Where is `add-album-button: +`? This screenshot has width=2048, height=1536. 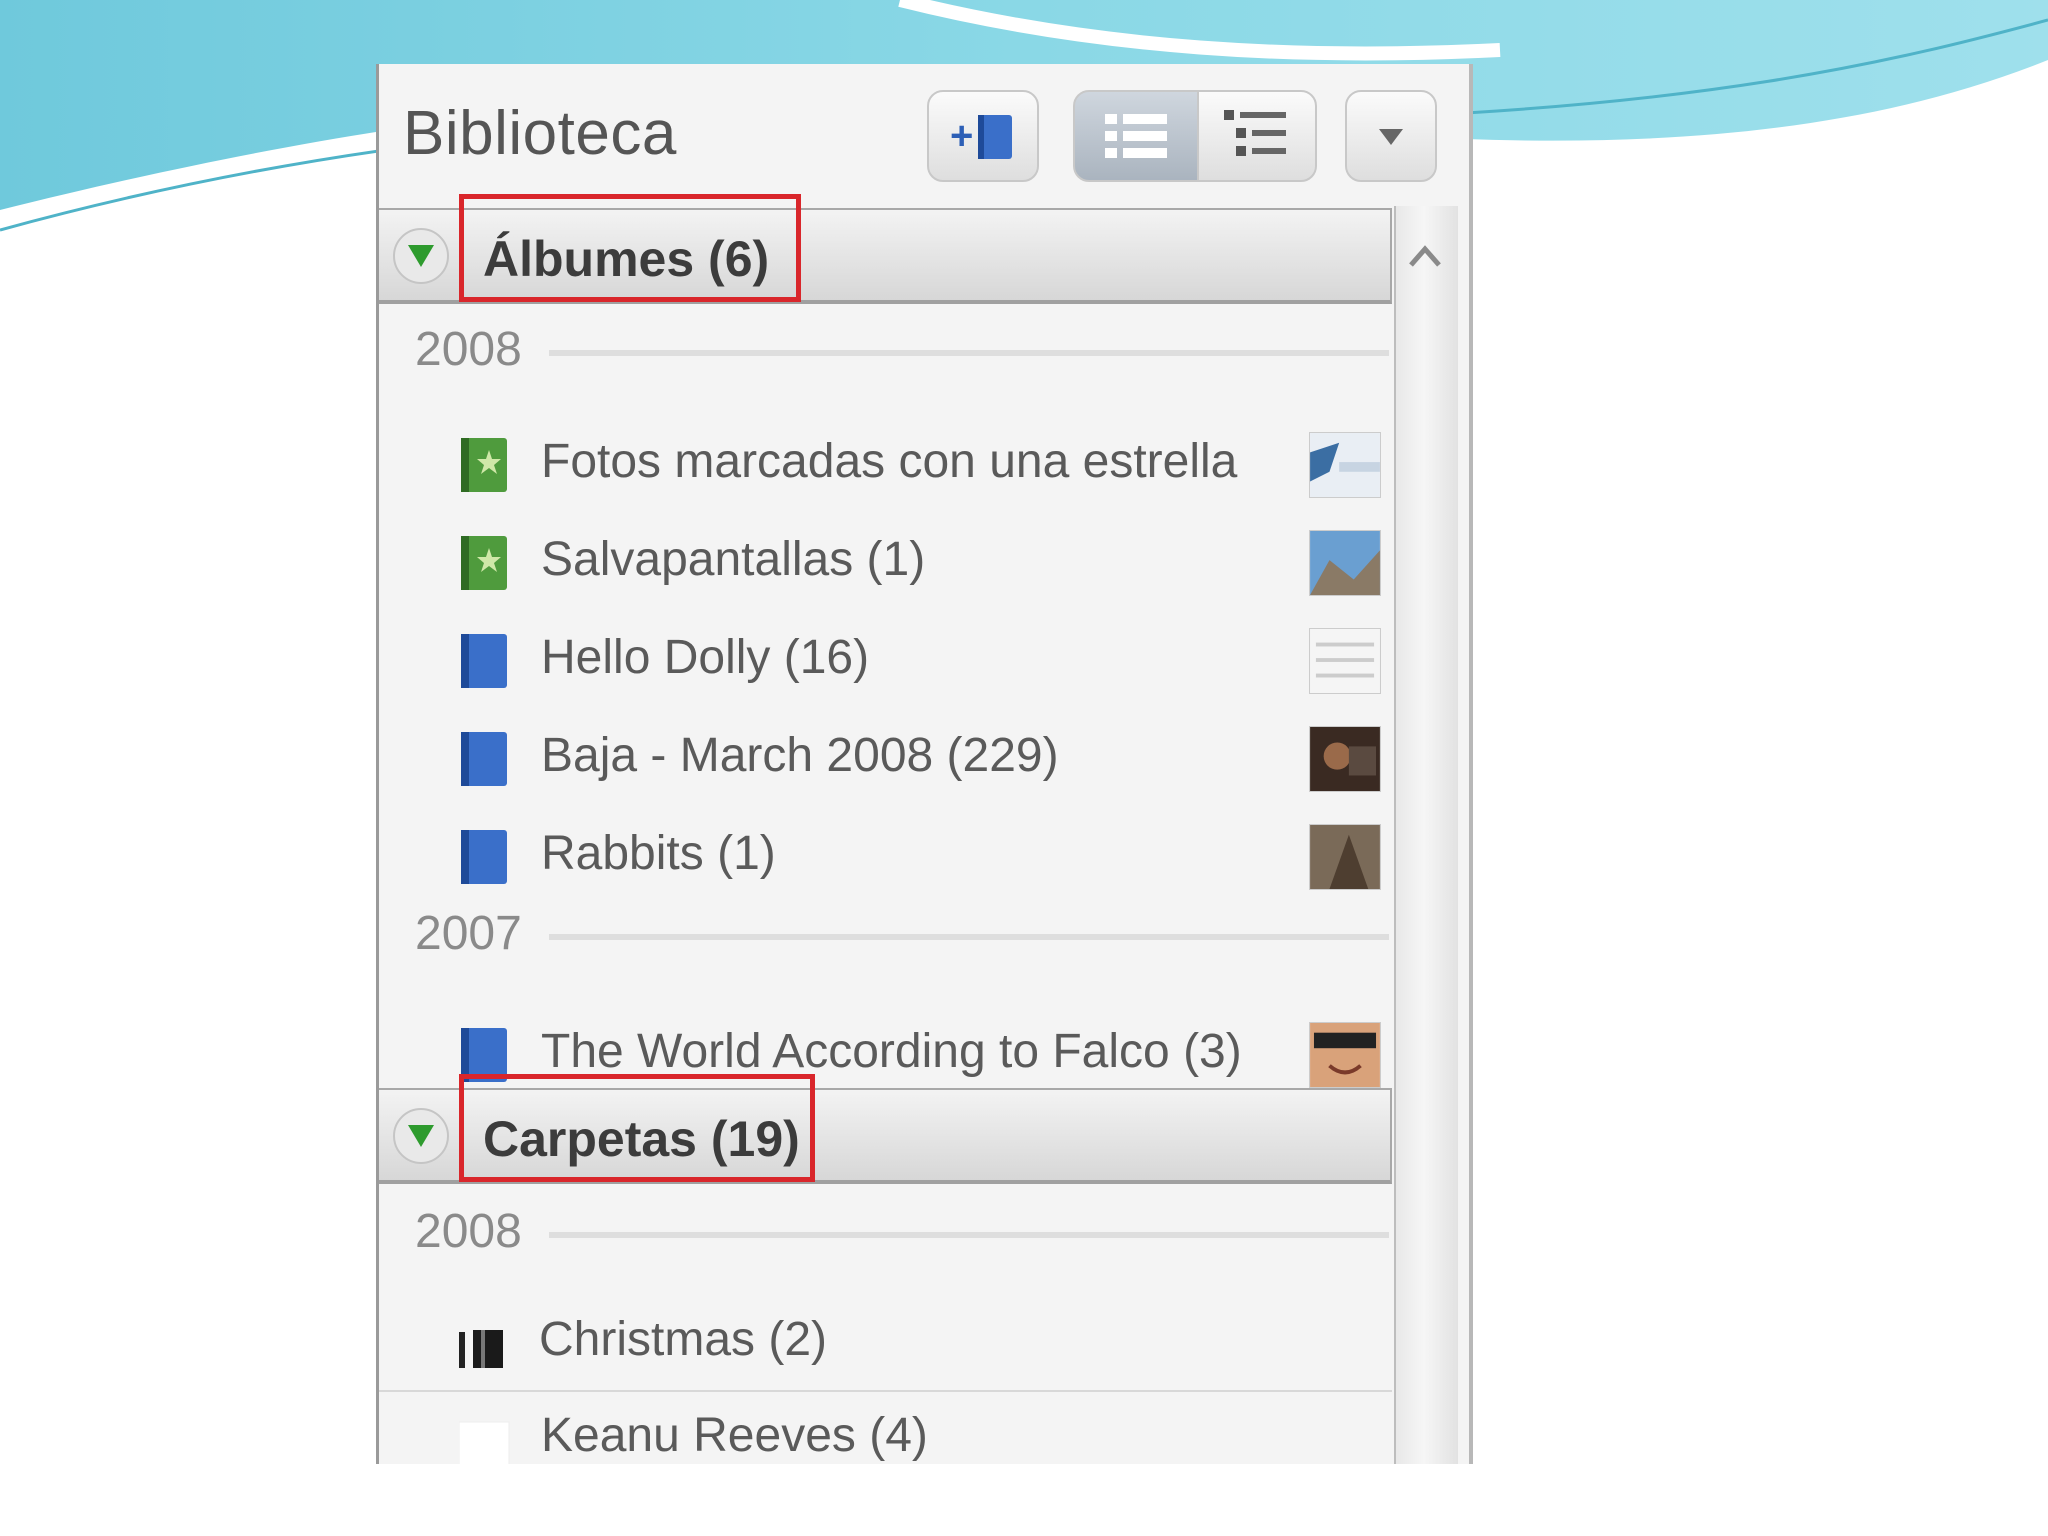 add-album-button: + is located at coordinates (983, 136).